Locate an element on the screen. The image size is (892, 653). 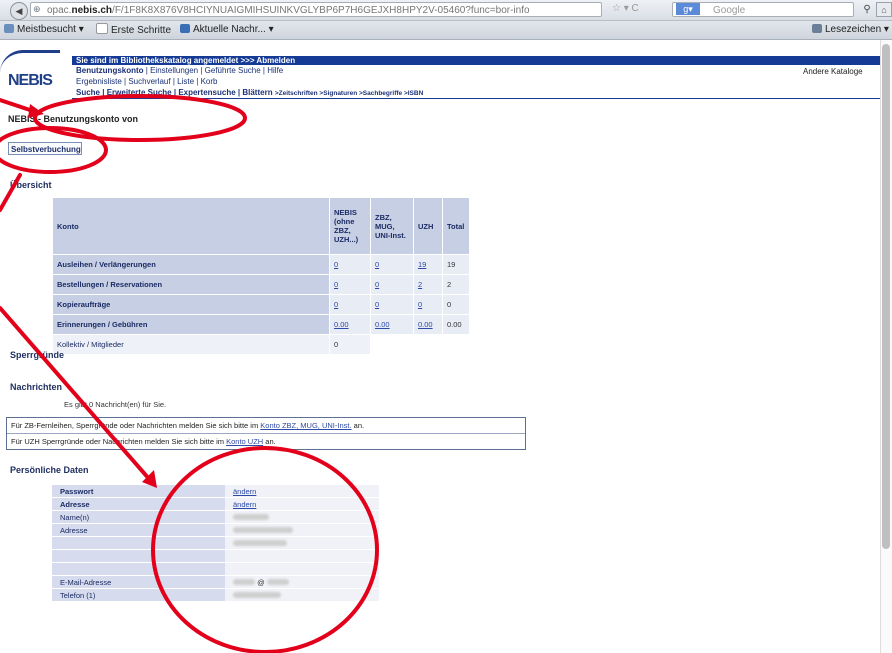
annotation-circle-title is located at coordinates (140, 118).